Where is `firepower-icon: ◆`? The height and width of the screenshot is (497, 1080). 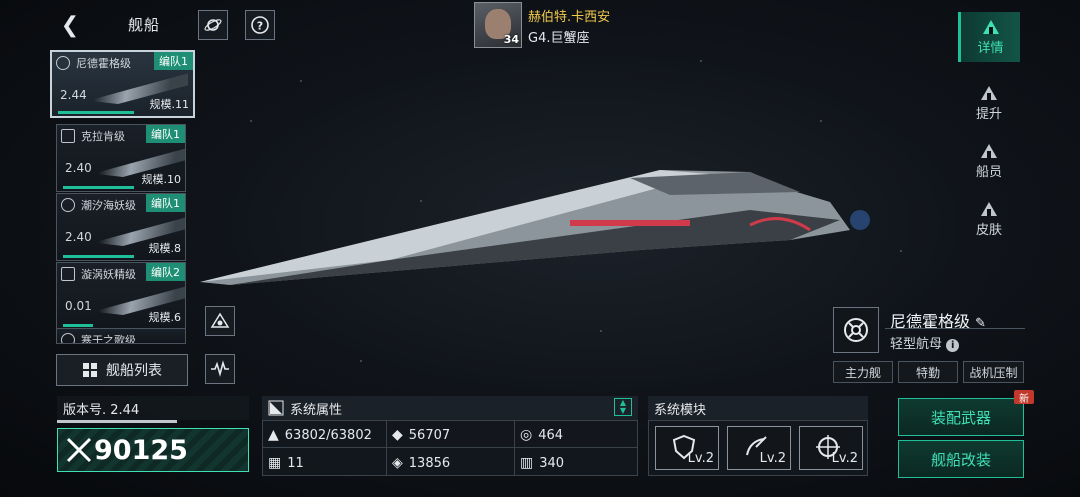 firepower-icon: ◆ is located at coordinates (397, 435).